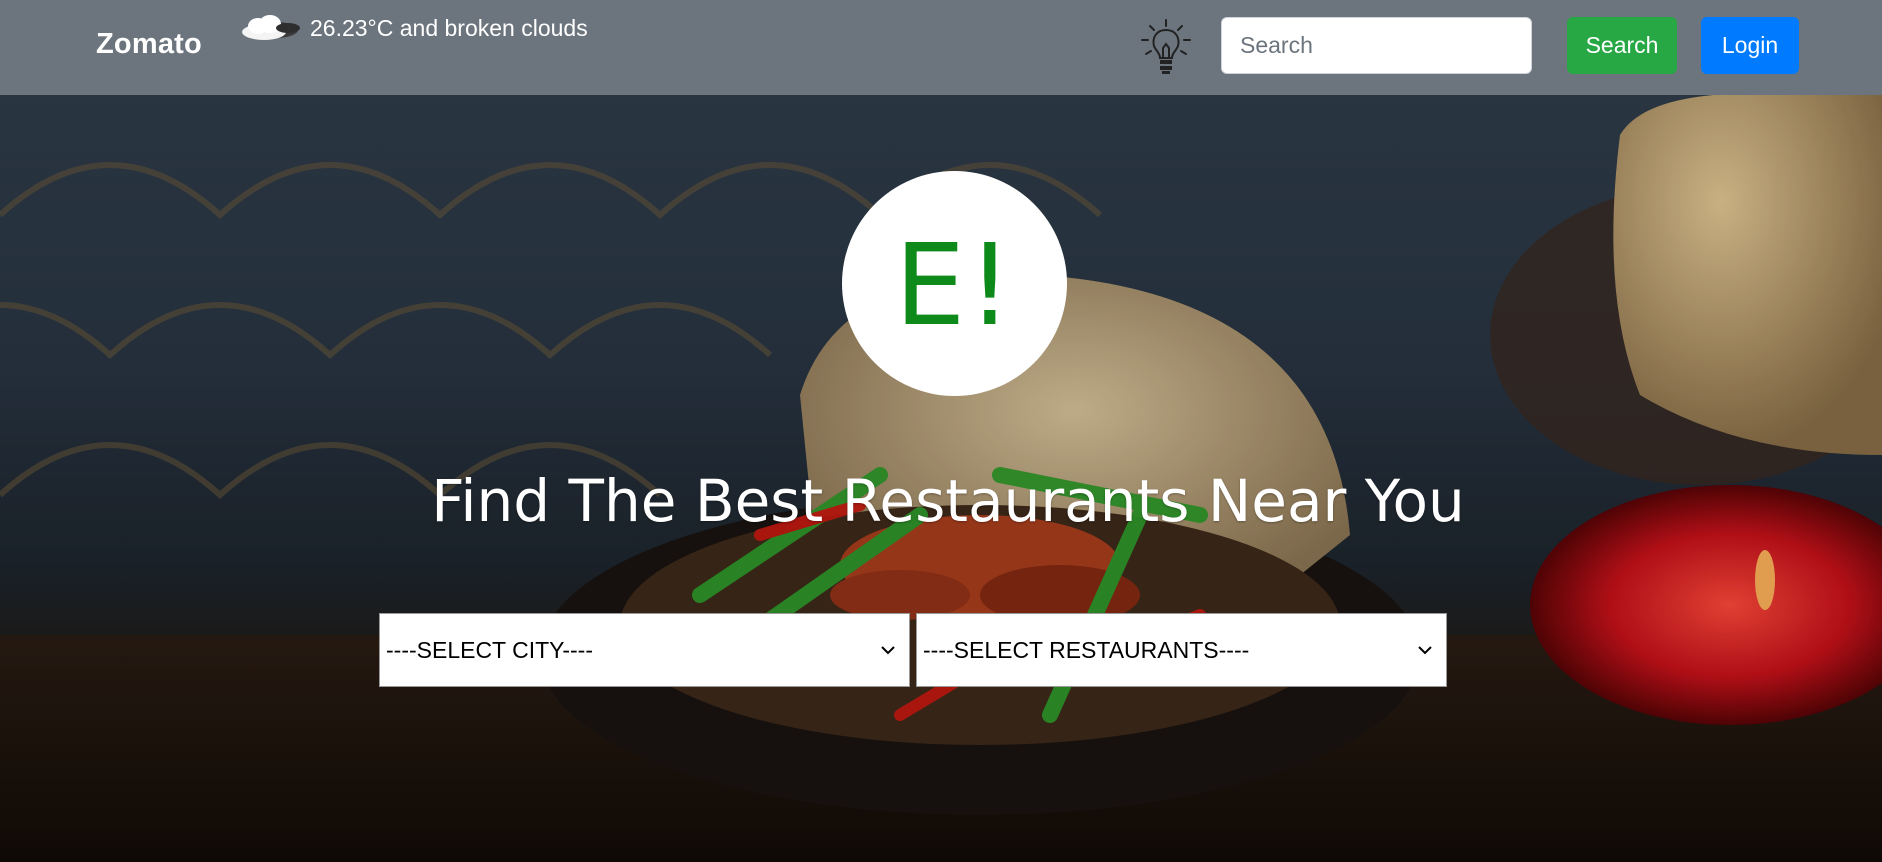 This screenshot has width=1882, height=862. I want to click on search-input, so click(1376, 45).